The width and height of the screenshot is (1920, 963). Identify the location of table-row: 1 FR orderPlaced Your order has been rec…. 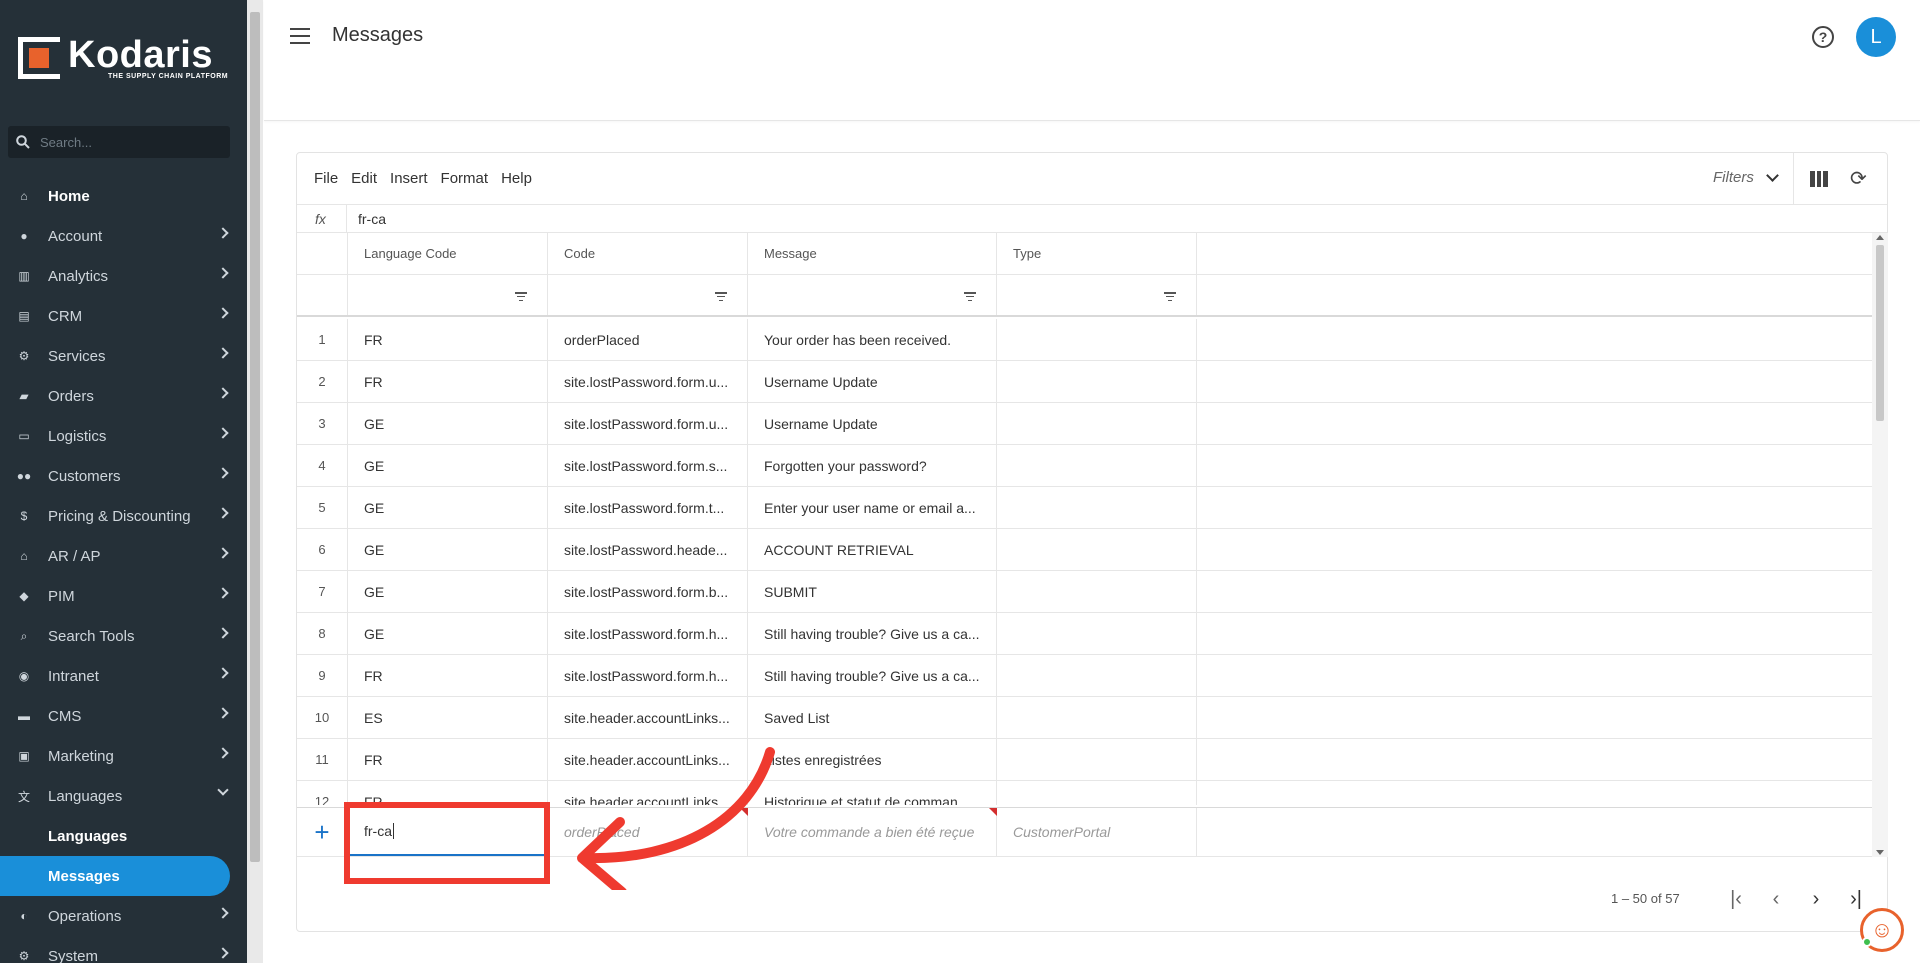
(1084, 340).